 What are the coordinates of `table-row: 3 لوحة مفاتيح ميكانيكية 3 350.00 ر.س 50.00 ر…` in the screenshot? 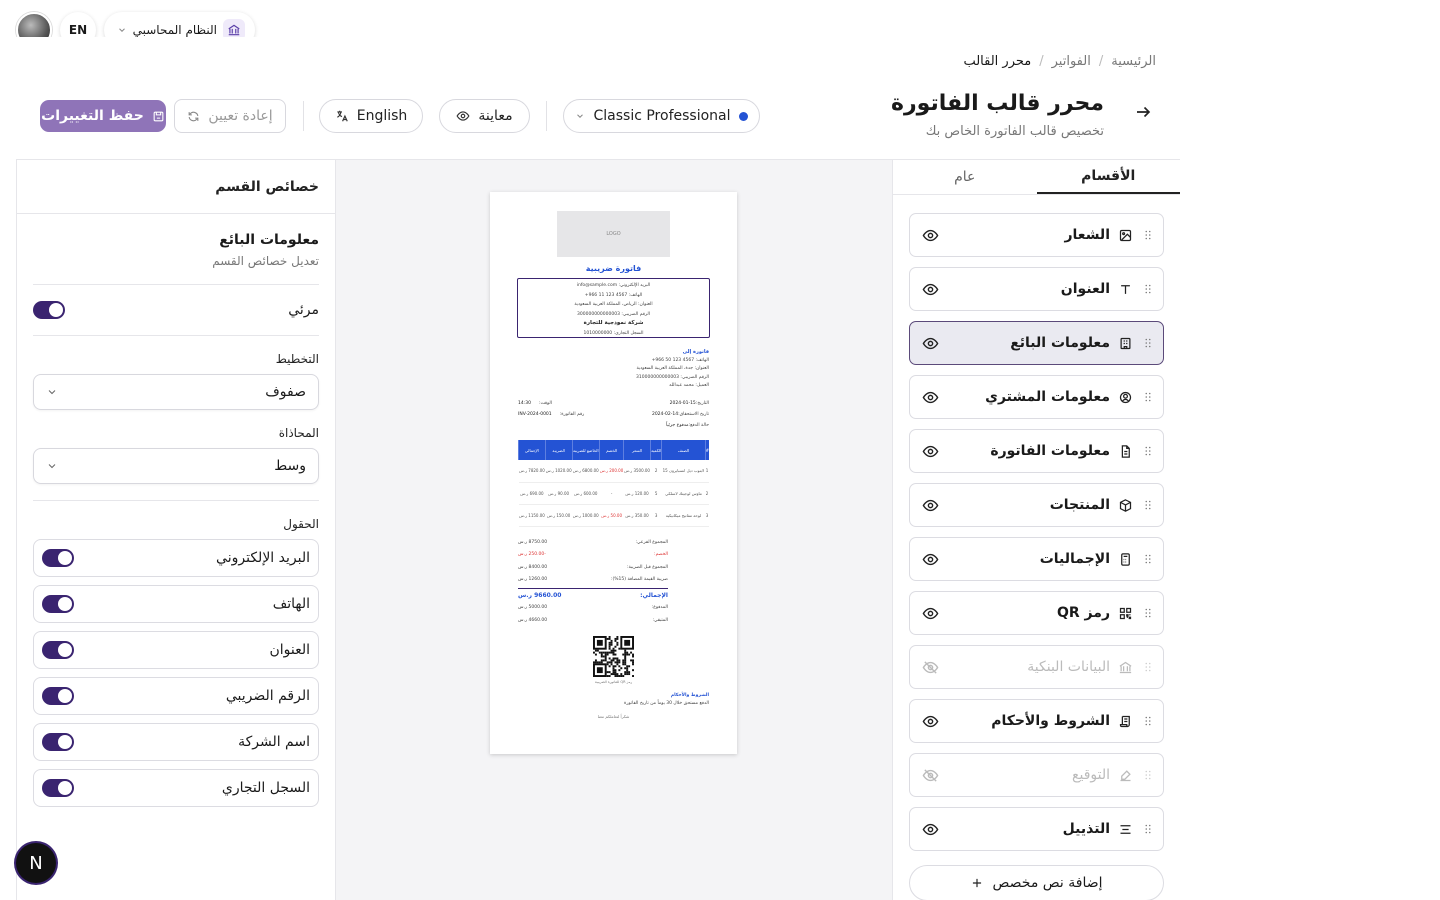 It's located at (613, 515).